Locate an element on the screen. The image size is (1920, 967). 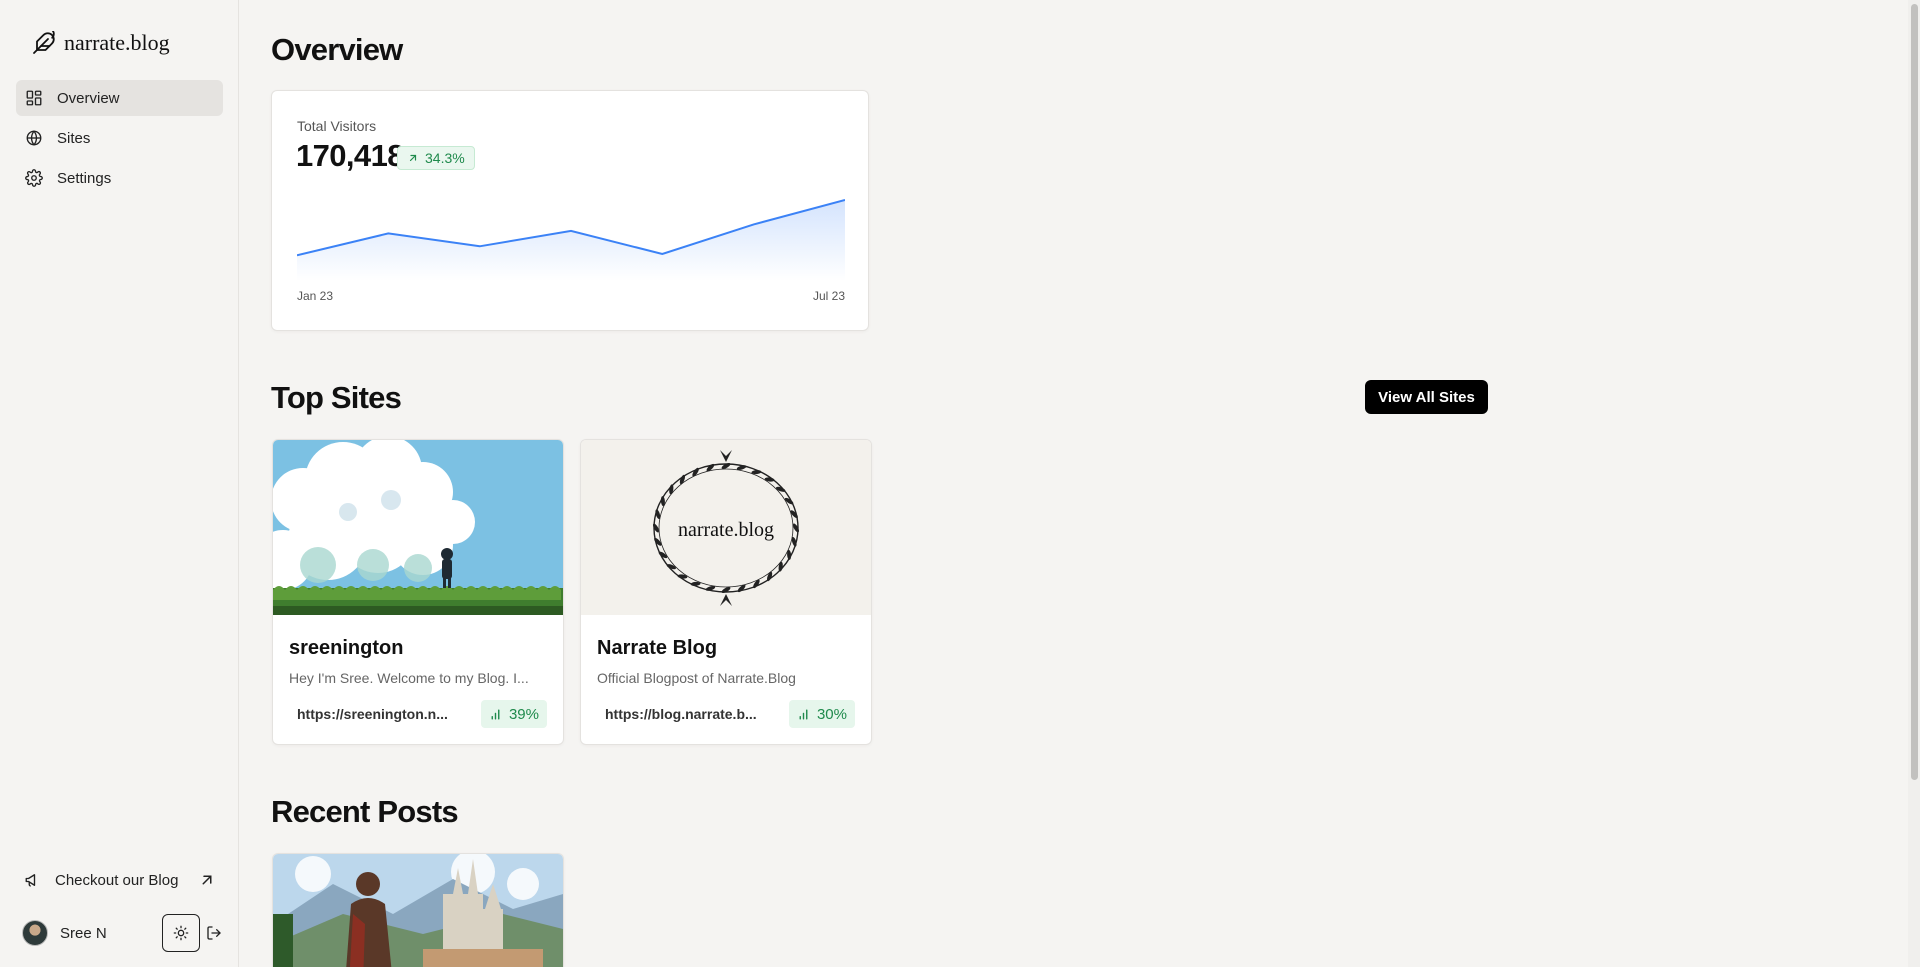
site-cover-image is located at coordinates (418, 527).